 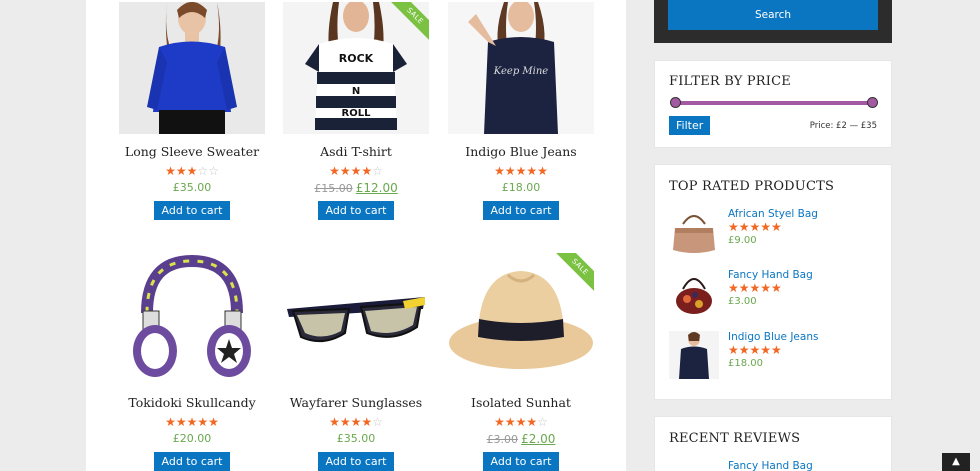 What do you see at coordinates (192, 153) in the screenshot?
I see `product-name: Long Sleeve Sweater` at bounding box center [192, 153].